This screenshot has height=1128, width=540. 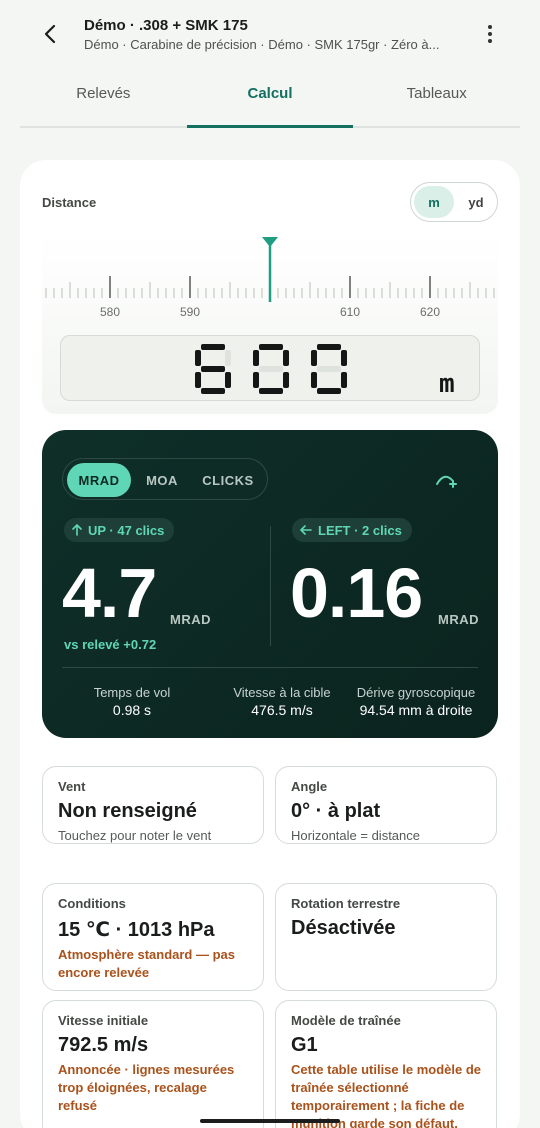 I want to click on distance-unit-toggle: m yd, so click(x=454, y=202).